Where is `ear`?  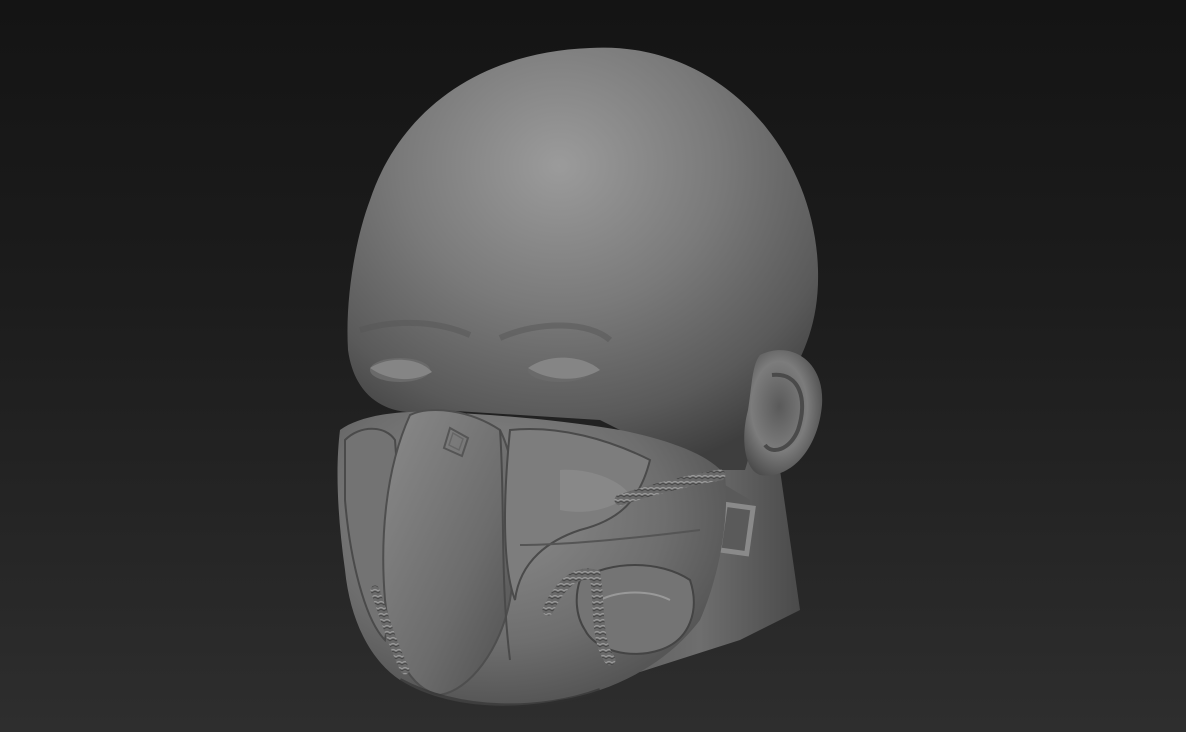 ear is located at coordinates (783, 413).